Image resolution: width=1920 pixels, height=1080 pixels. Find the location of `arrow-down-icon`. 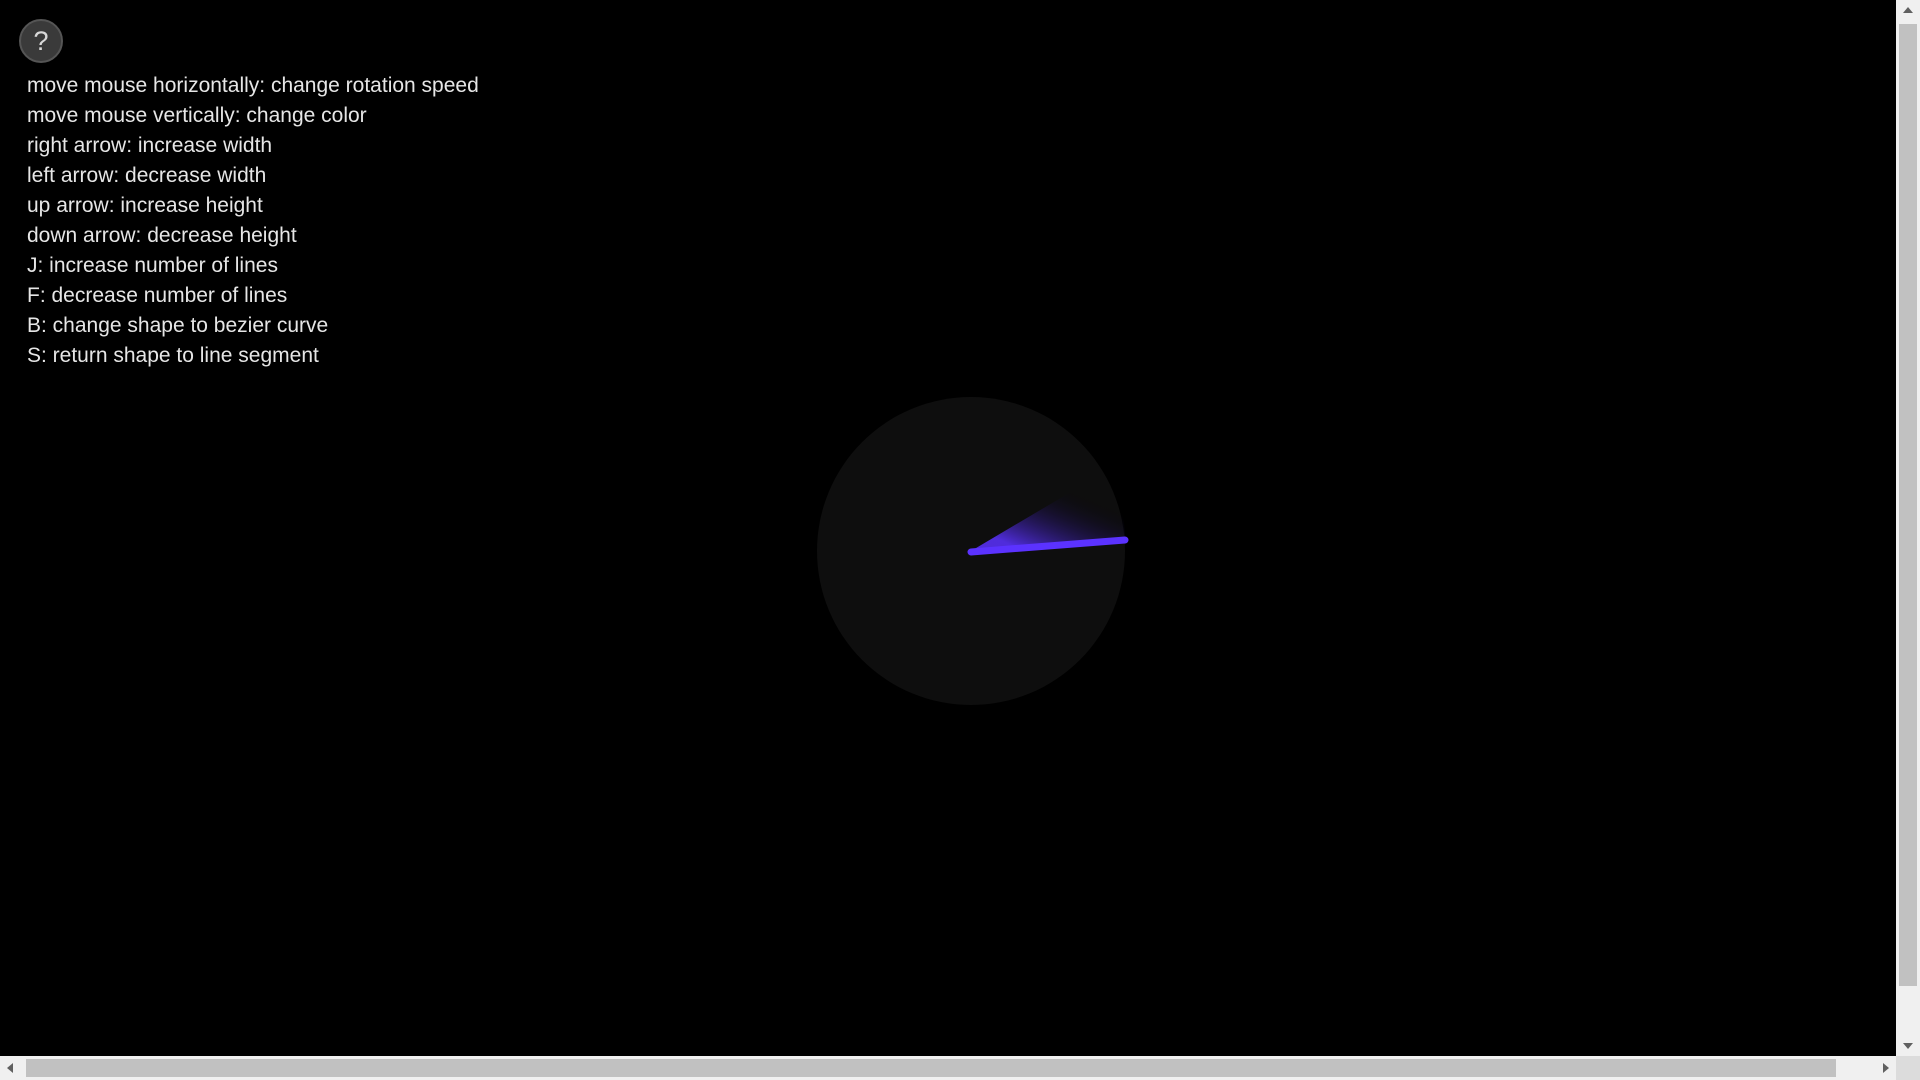

arrow-down-icon is located at coordinates (1908, 1046).